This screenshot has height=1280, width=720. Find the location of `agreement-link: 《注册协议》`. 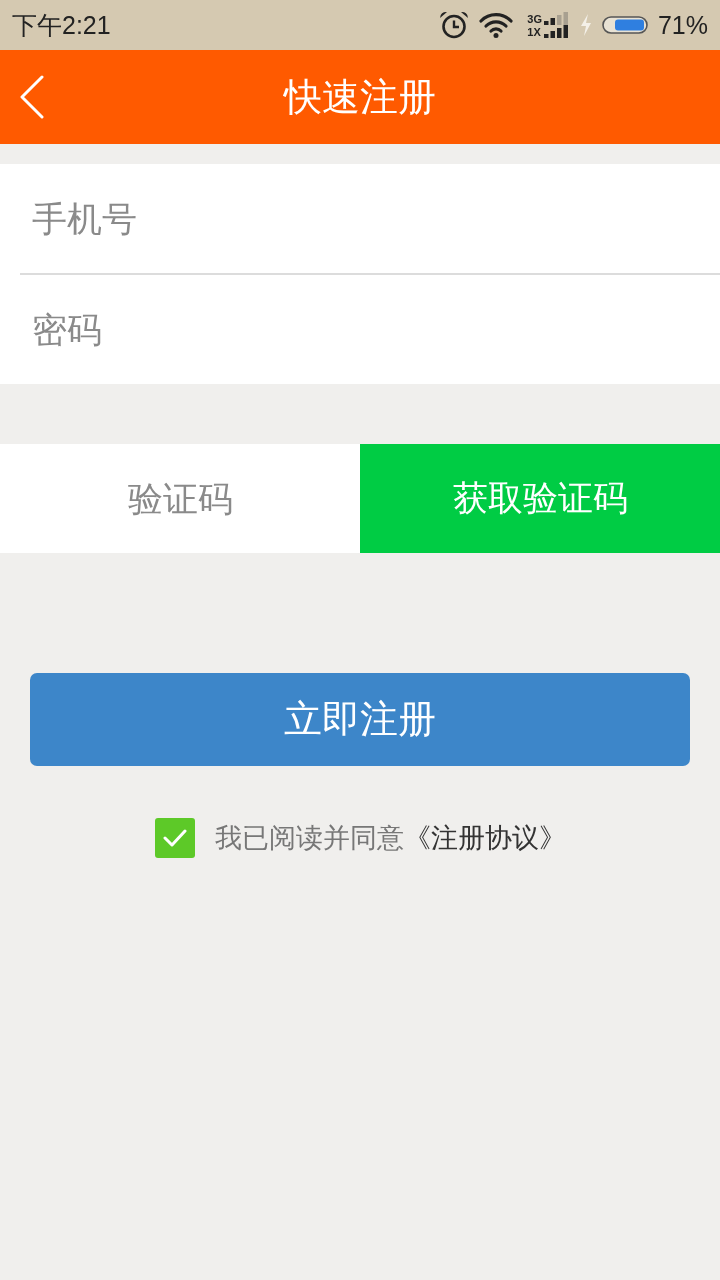

agreement-link: 《注册协议》 is located at coordinates (484, 838).